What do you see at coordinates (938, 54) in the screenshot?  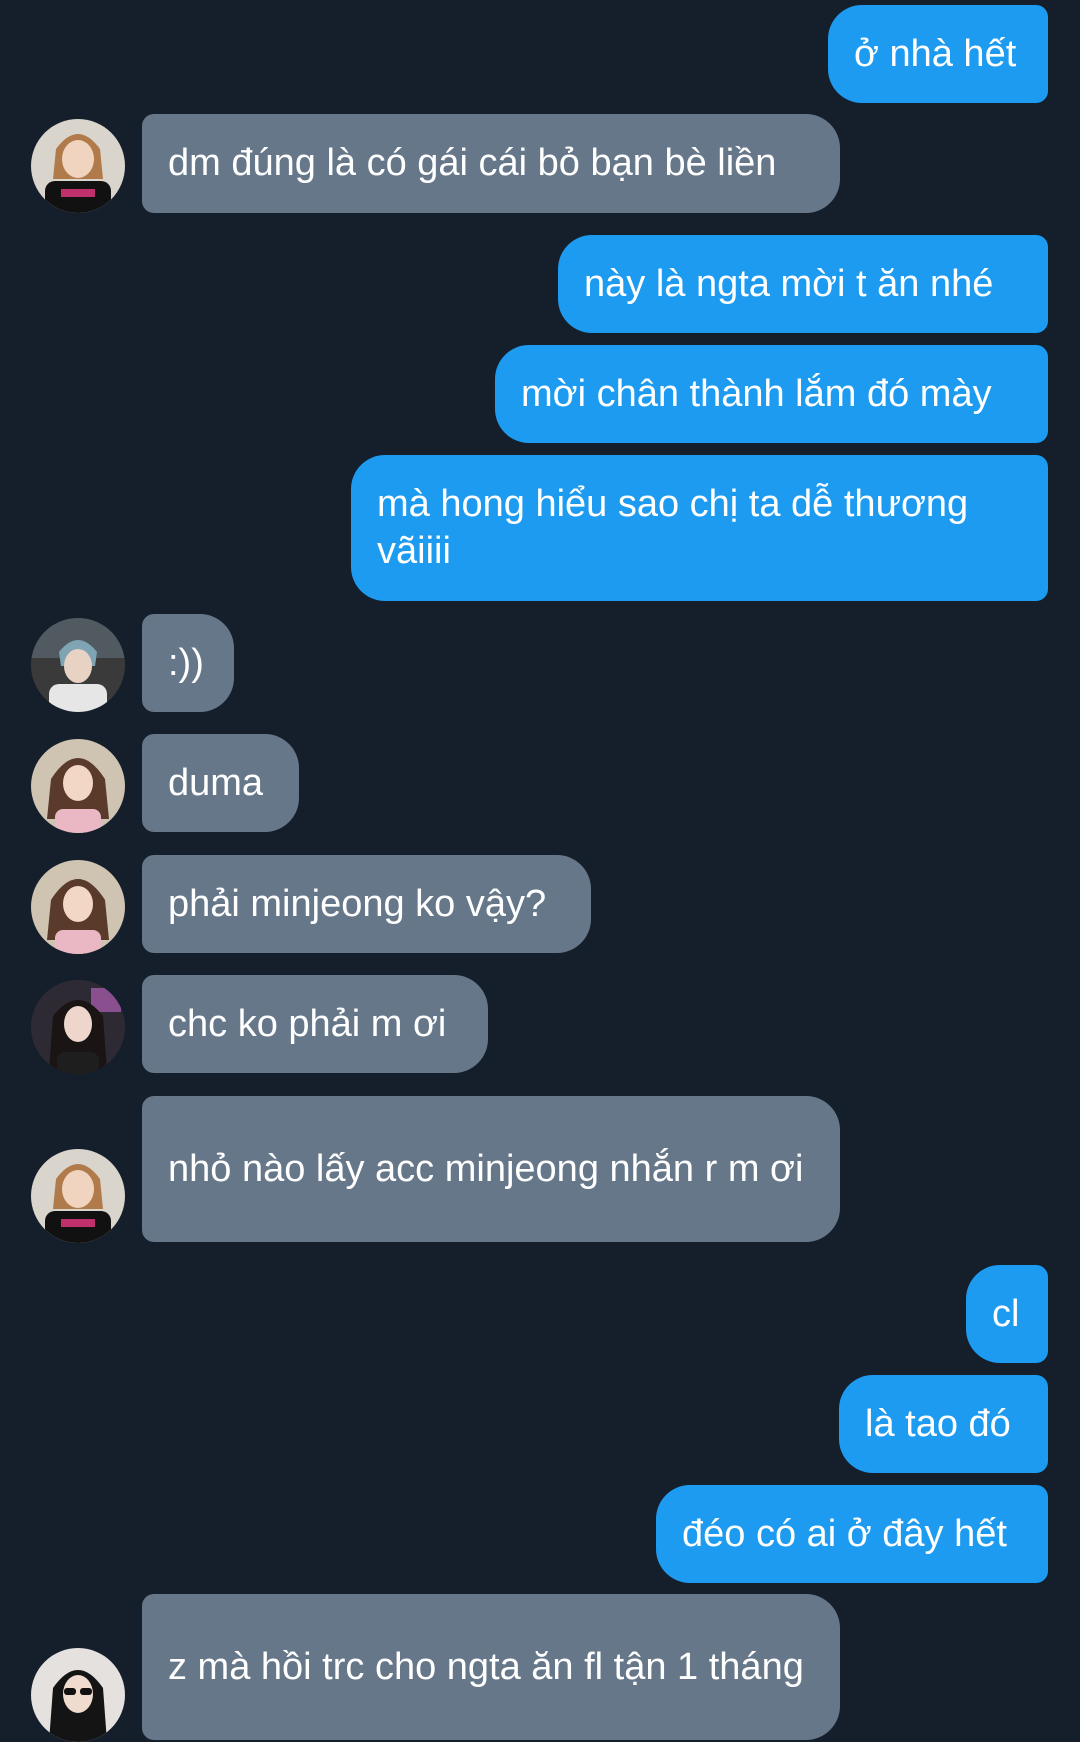 I see `message-bubble: ở nhà hết` at bounding box center [938, 54].